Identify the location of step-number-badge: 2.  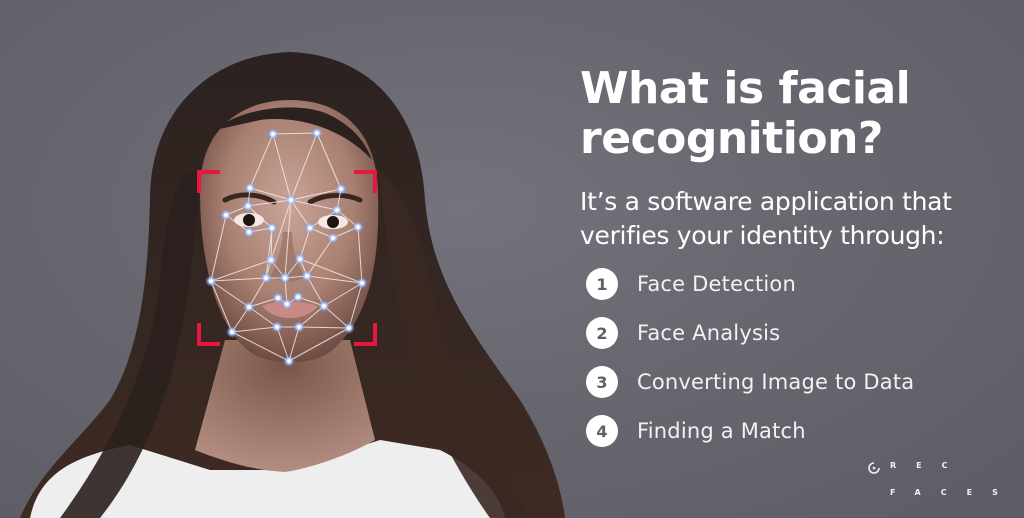
(602, 333).